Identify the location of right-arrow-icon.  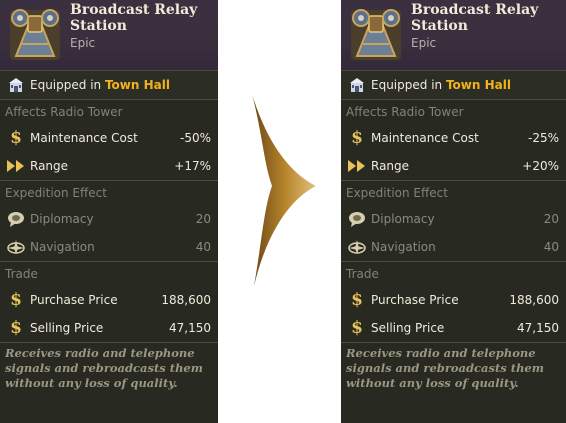
(277, 190).